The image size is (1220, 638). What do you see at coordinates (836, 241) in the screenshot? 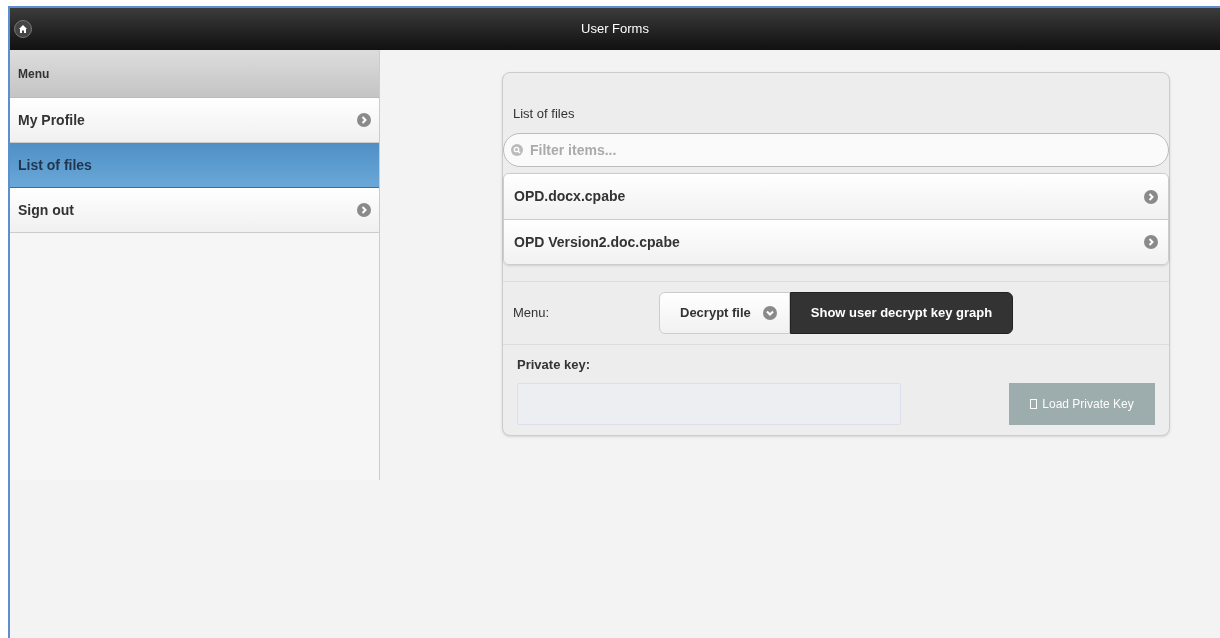
I see `file-list-item: OPD Version2.doc.cpabe` at bounding box center [836, 241].